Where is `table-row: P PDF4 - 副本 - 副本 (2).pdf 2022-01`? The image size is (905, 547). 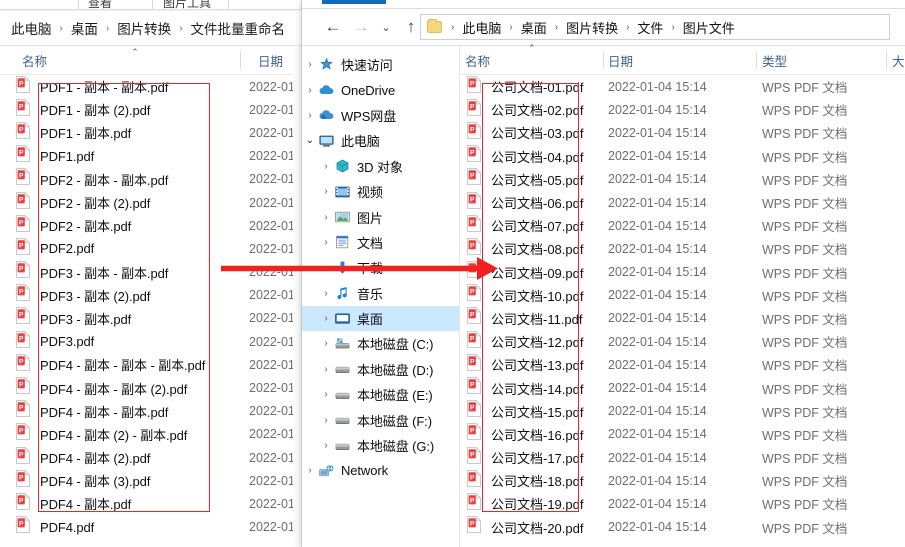
table-row: P PDF4 - 副本 - 副本 (2).pdf 2022-01 is located at coordinates (151, 387).